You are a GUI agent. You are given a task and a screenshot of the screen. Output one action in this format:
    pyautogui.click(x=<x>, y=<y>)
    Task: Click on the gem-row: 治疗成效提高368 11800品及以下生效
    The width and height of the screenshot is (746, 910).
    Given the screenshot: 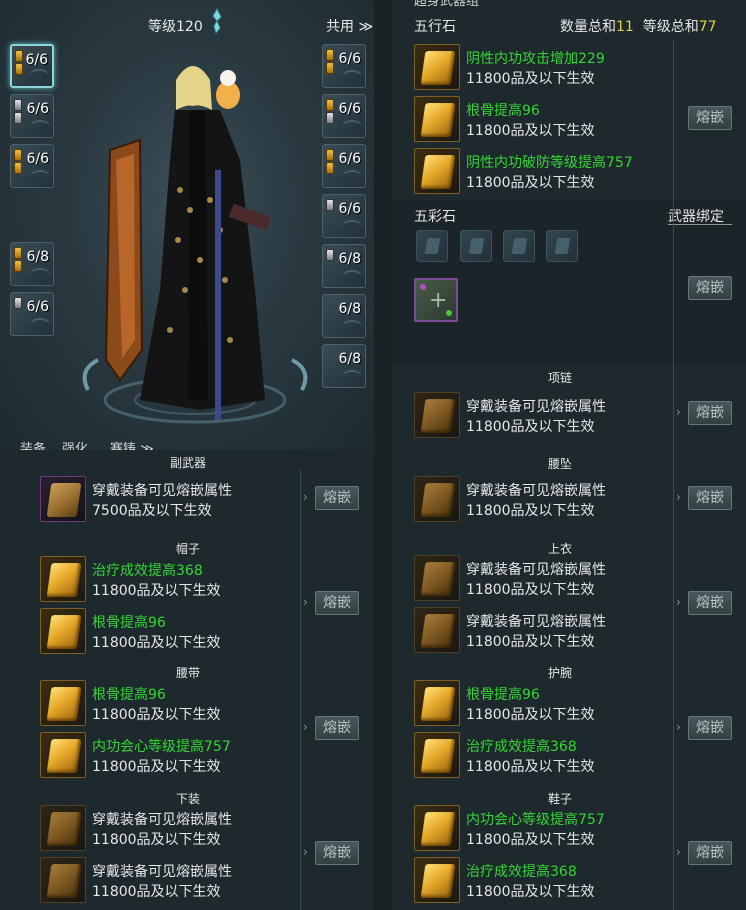 What is the action you would take?
    pyautogui.click(x=170, y=579)
    